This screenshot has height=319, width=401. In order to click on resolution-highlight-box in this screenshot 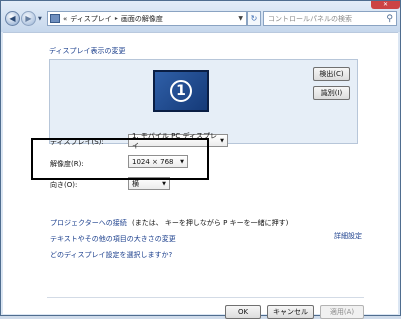, I will do `click(120, 159)`.